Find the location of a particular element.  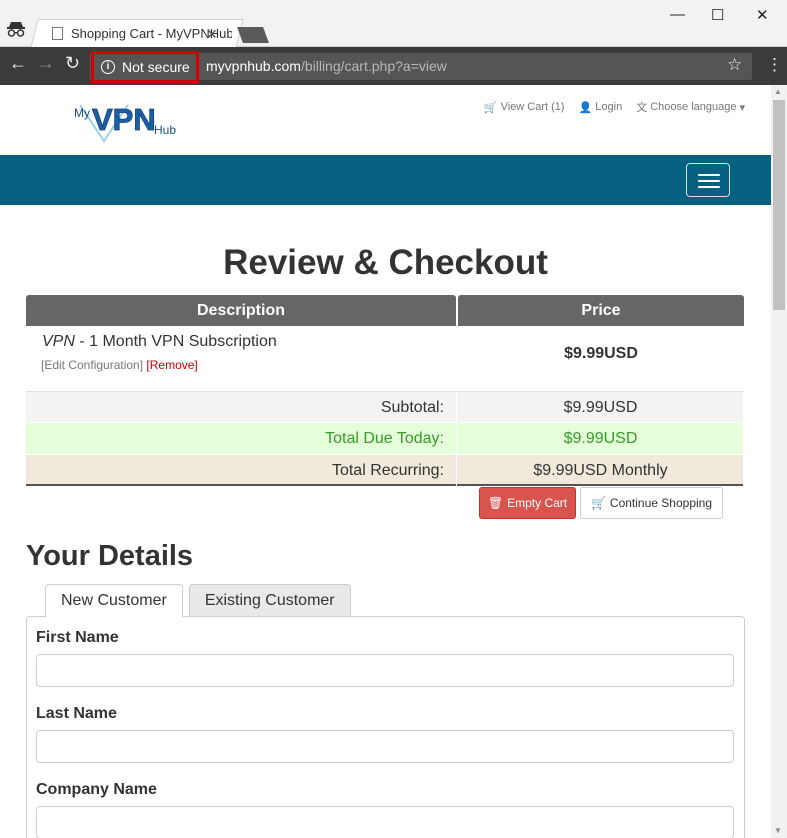

cart-item-links: [Edit Configuration] [Remove] is located at coordinates (119, 365).